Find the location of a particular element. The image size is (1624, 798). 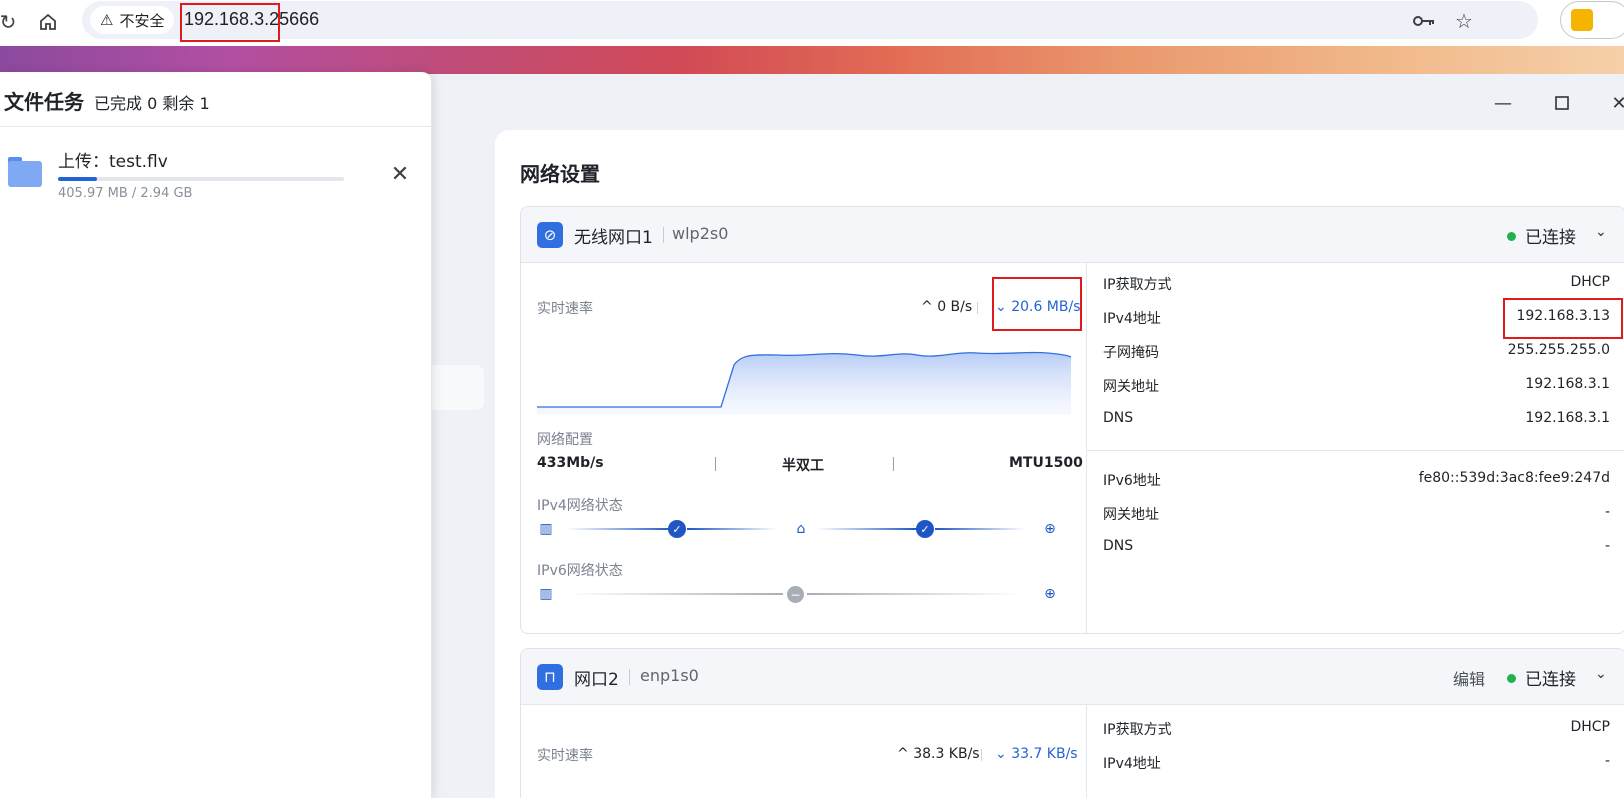

warning-icon: ⚠ is located at coordinates (107, 20).